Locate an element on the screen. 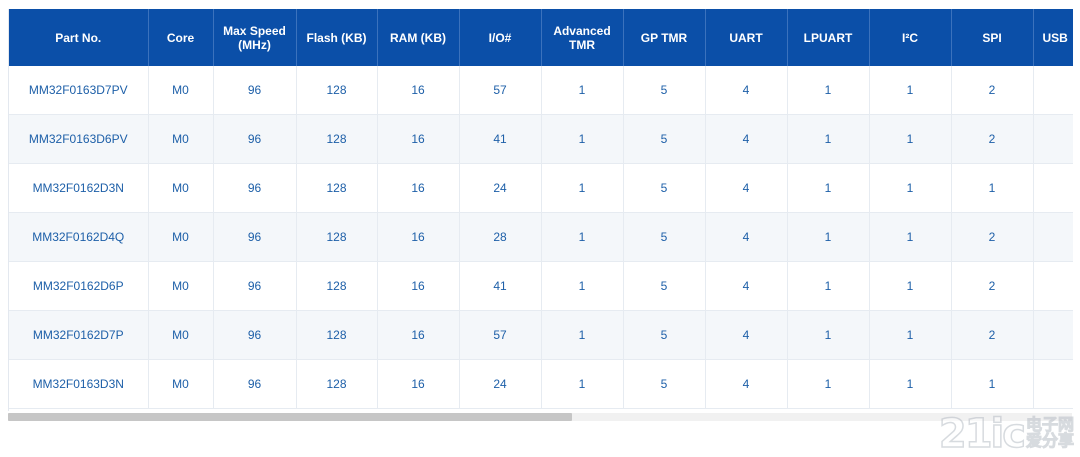 Image resolution: width=1080 pixels, height=457 pixels. site-watermark: 21ic 电子网 爱分享 is located at coordinates (1006, 434).